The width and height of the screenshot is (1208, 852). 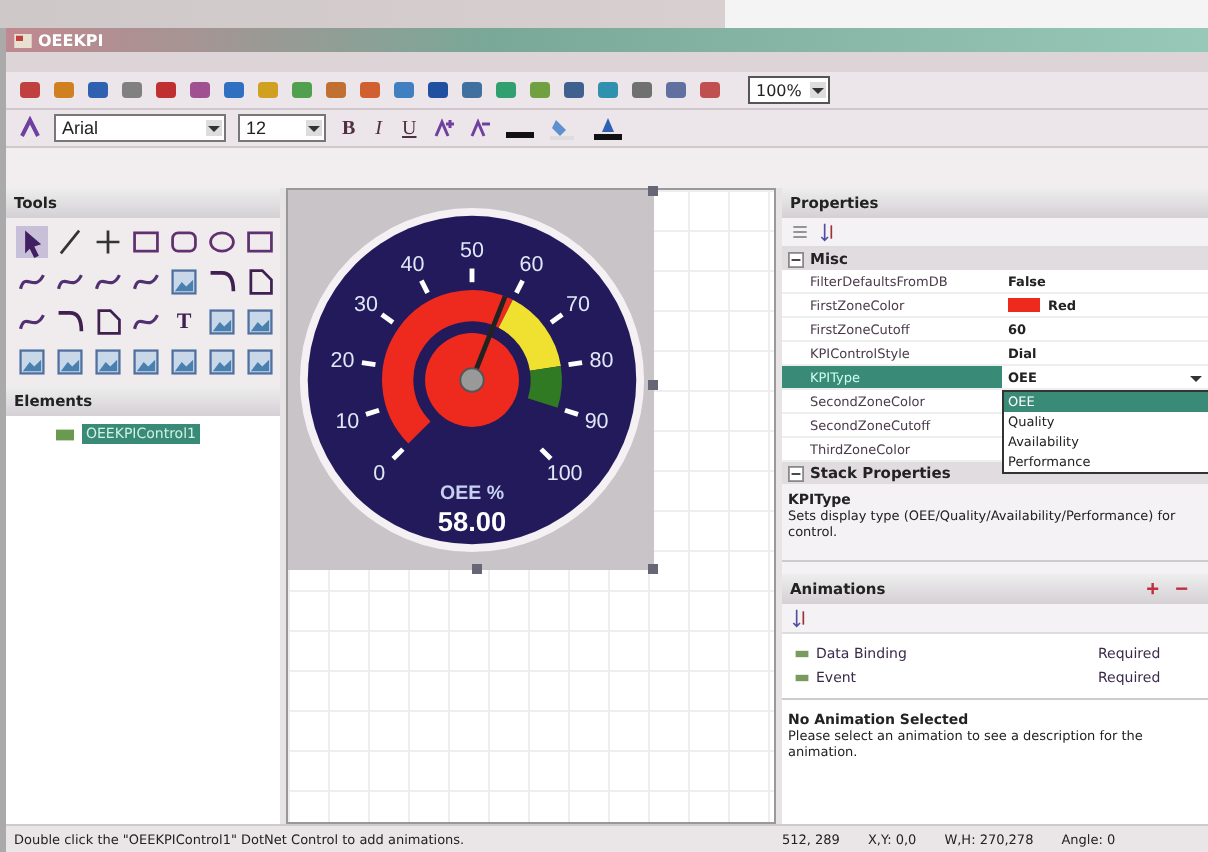 I want to click on remove-button: −, so click(x=1181, y=589).